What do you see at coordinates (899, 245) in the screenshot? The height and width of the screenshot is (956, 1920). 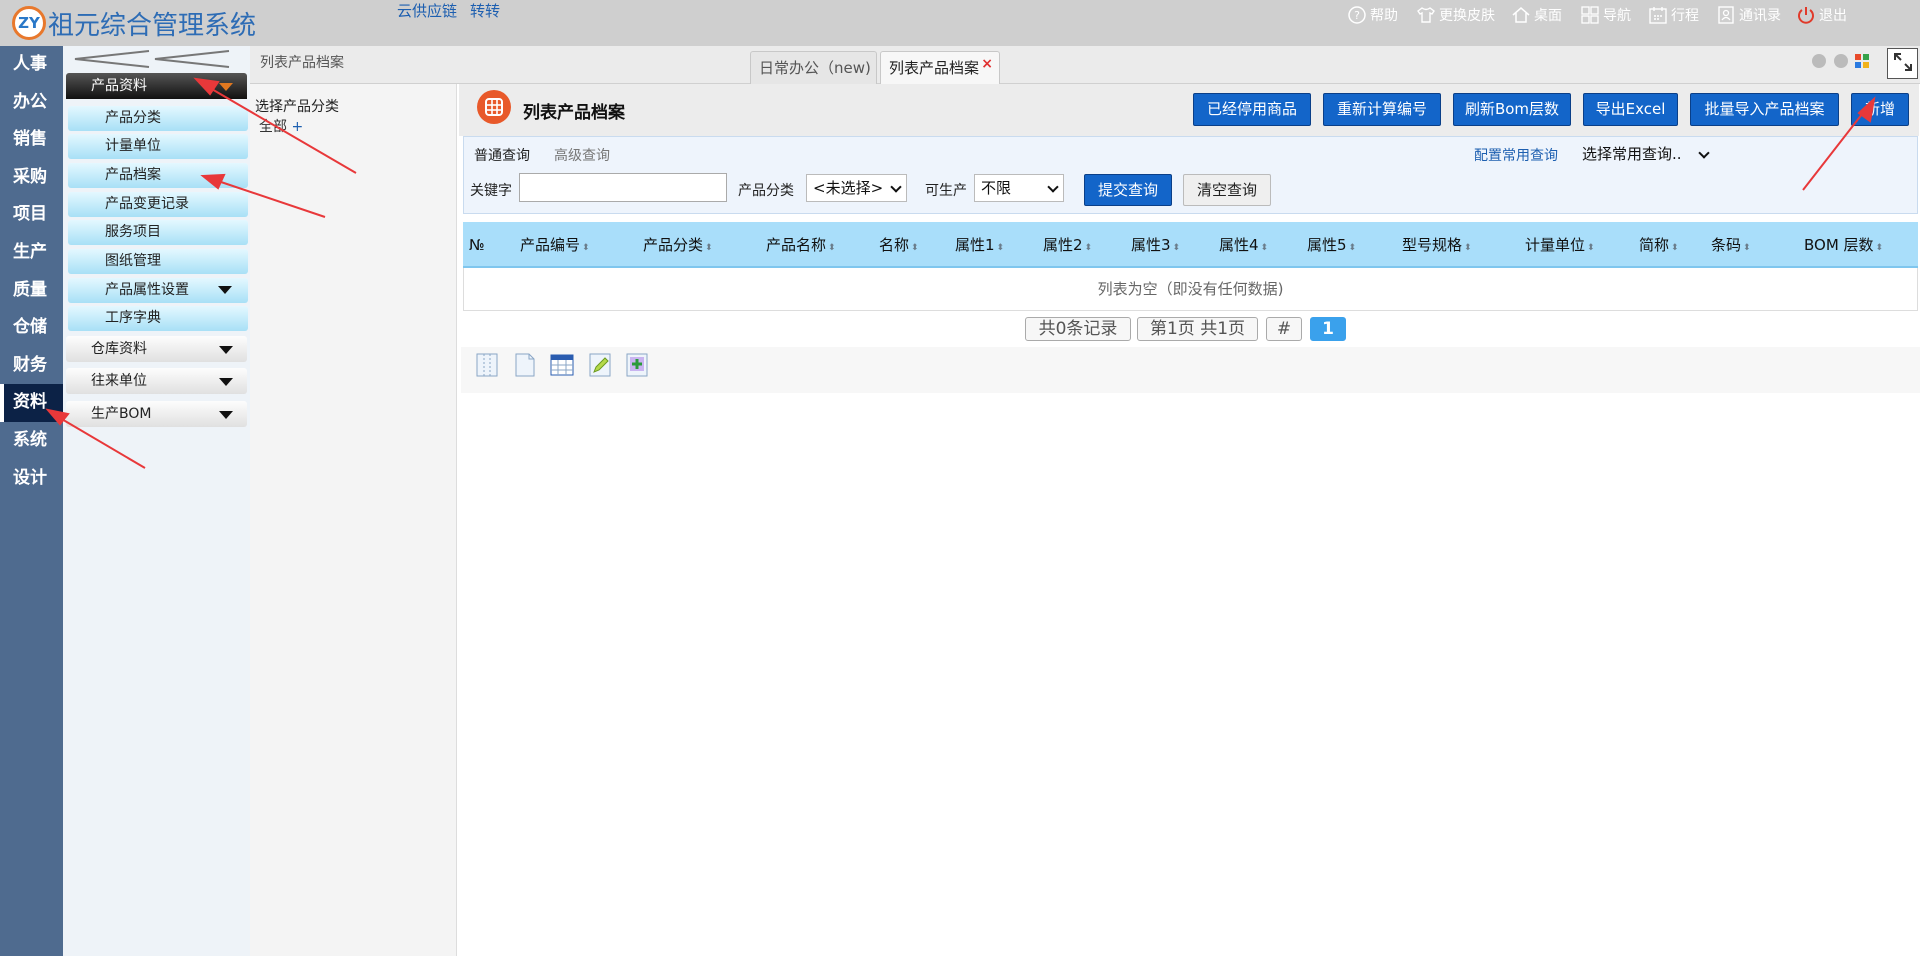 I see `column-header-name: 名称 ⬍` at bounding box center [899, 245].